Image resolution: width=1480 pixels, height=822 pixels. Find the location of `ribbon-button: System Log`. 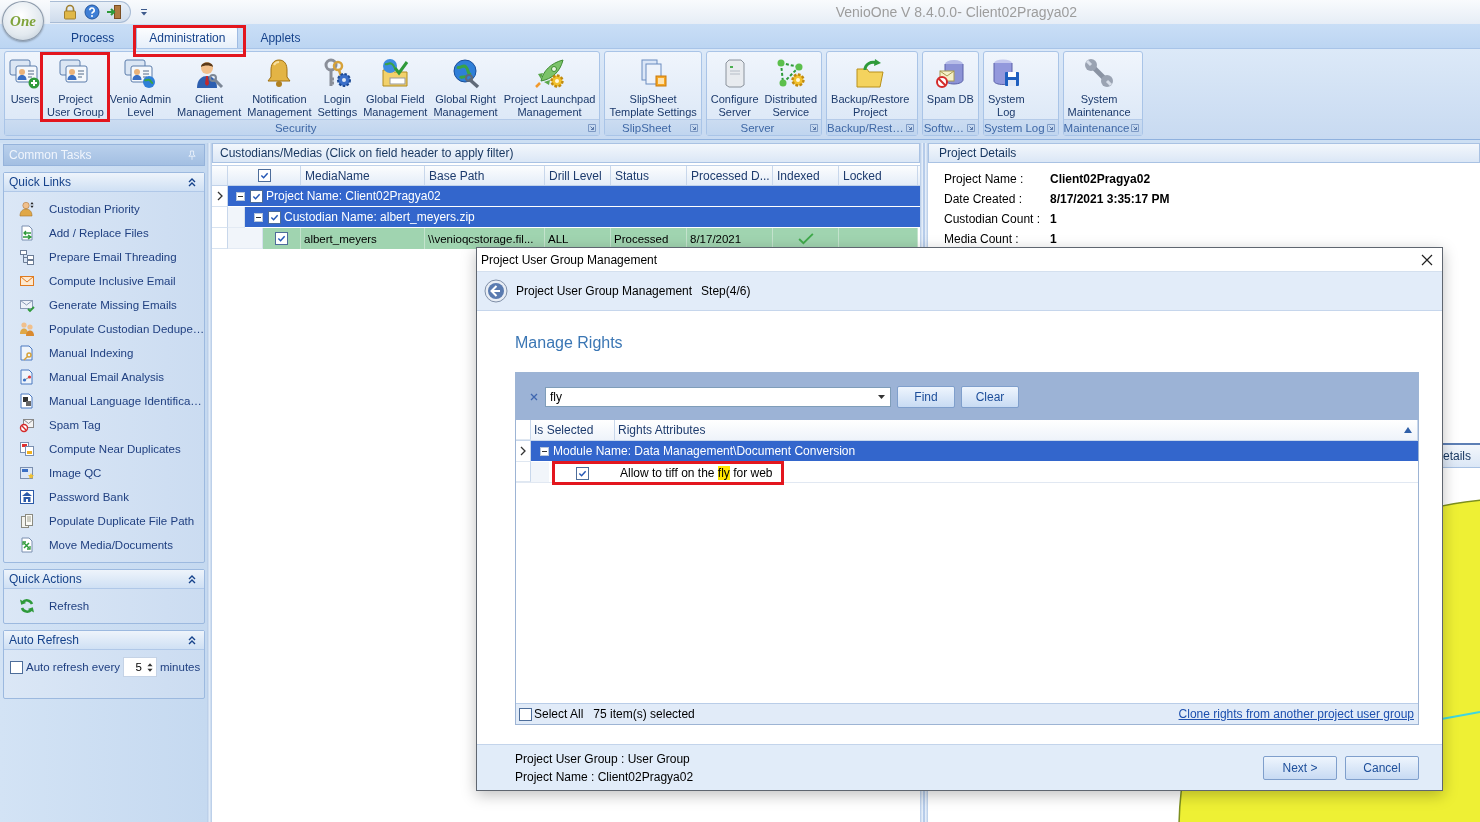

ribbon-button: System Log is located at coordinates (1006, 87).